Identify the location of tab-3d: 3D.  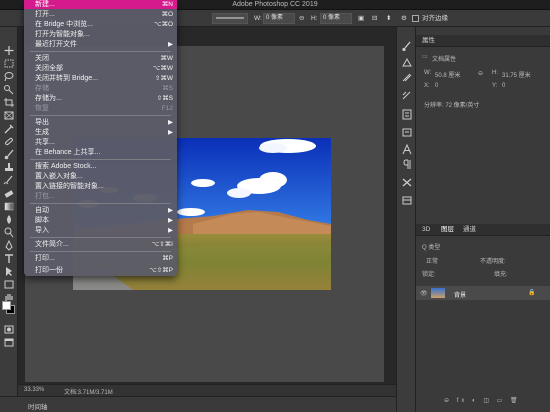
(426, 229).